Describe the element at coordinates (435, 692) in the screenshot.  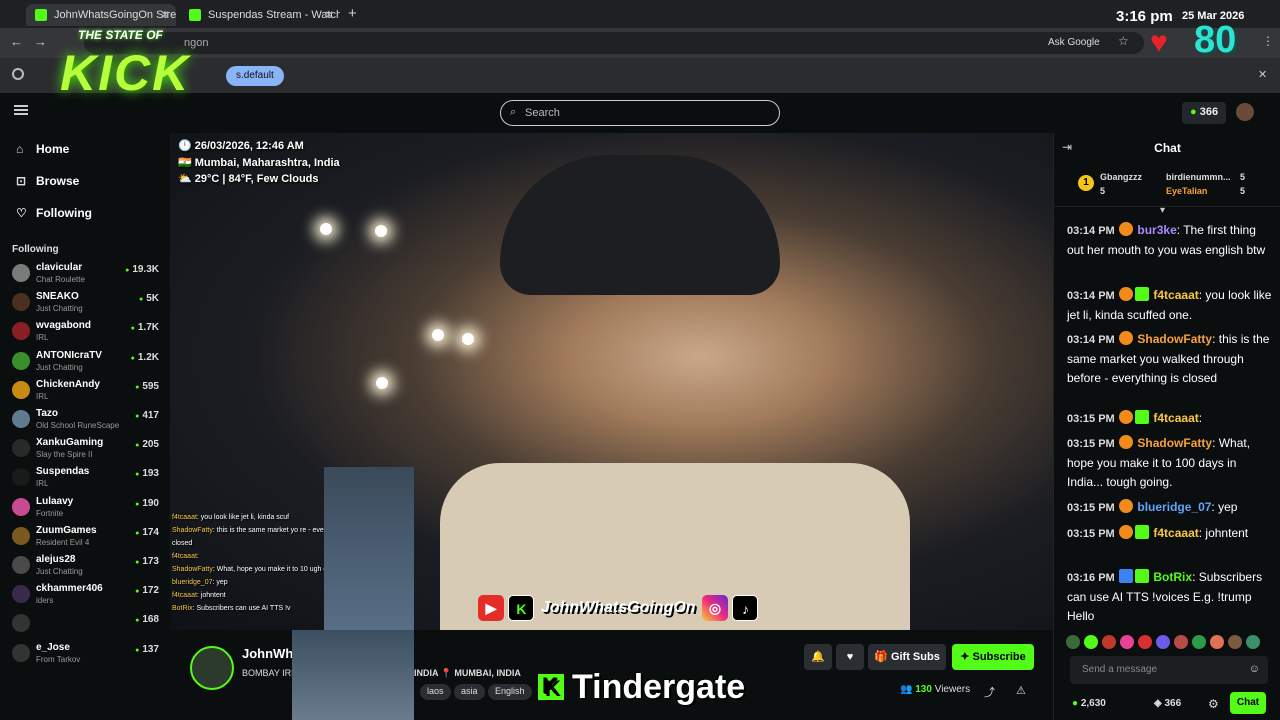
I see `tag-laos: laos` at that location.